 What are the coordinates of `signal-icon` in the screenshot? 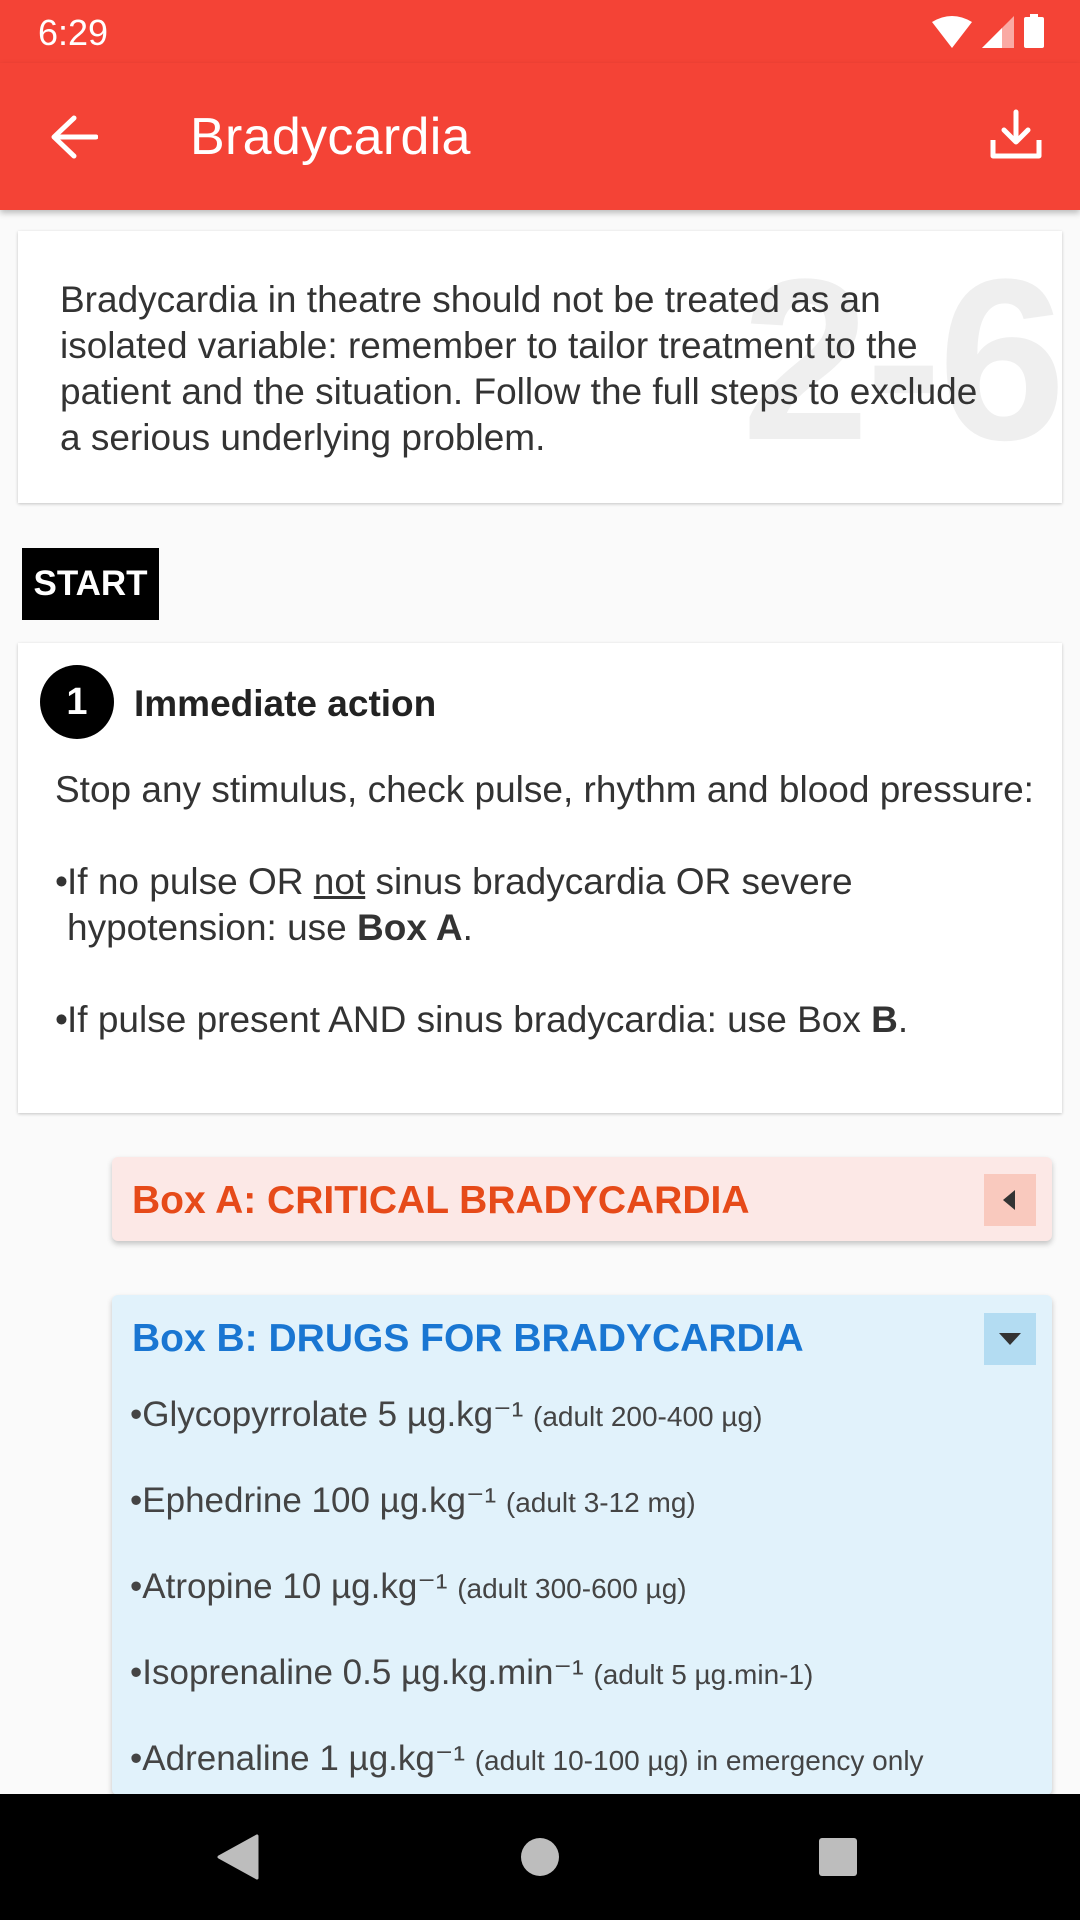 It's located at (998, 32).